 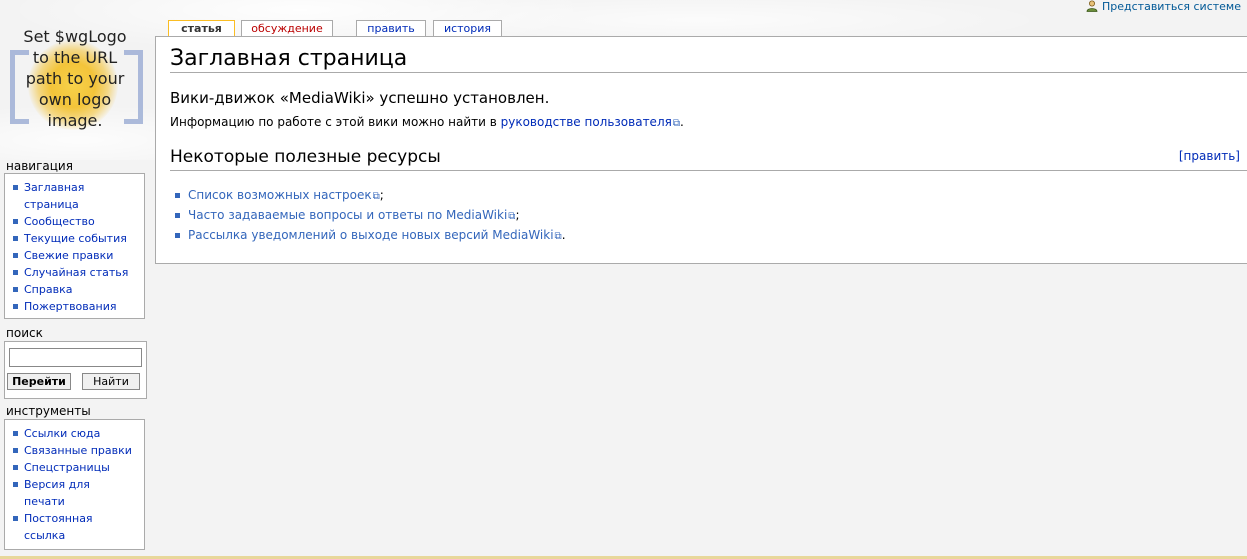 What do you see at coordinates (59, 493) in the screenshot?
I see `sidebar-item-printable: Версия для печати` at bounding box center [59, 493].